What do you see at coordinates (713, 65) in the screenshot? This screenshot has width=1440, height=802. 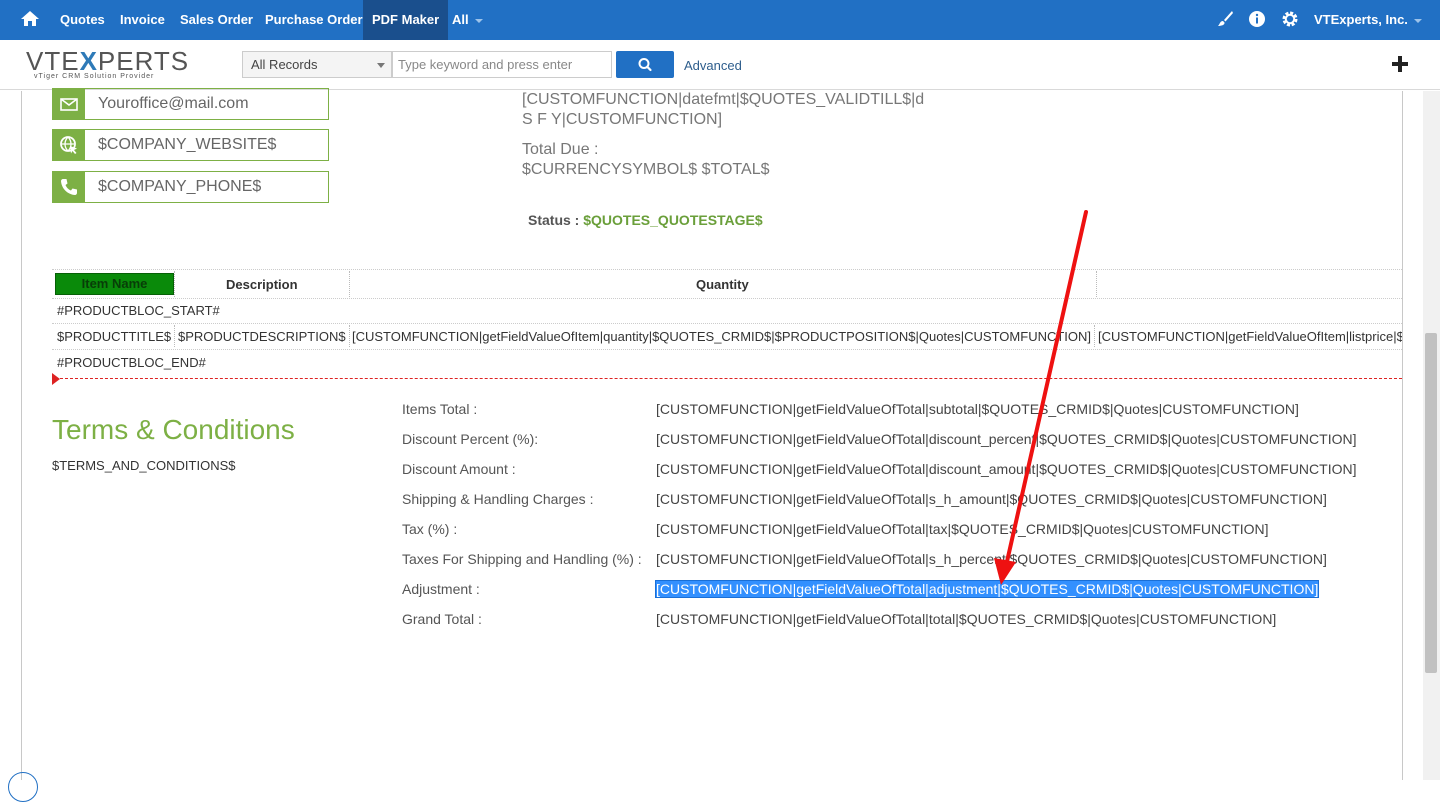 I see `advanced-search-link: Advanced` at bounding box center [713, 65].